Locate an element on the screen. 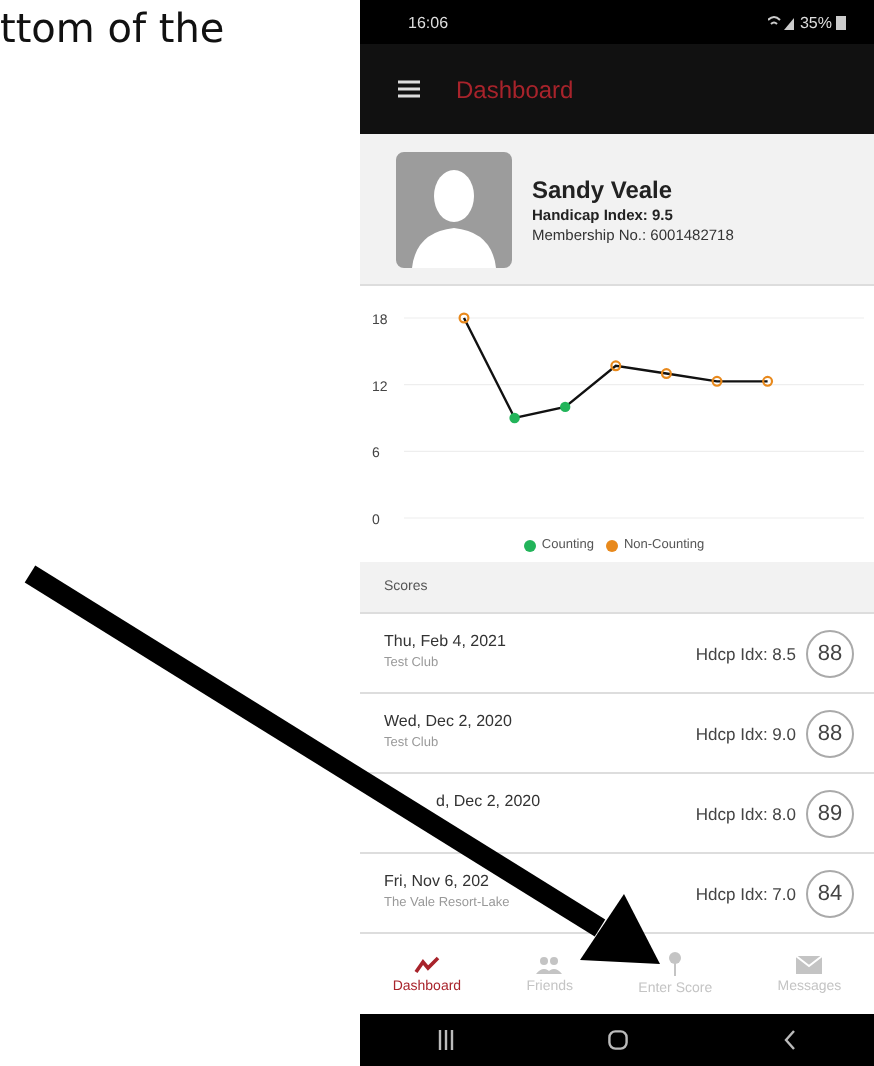 The image size is (874, 1066). round-date: Fri, Nov 6, 202 is located at coordinates (437, 880).